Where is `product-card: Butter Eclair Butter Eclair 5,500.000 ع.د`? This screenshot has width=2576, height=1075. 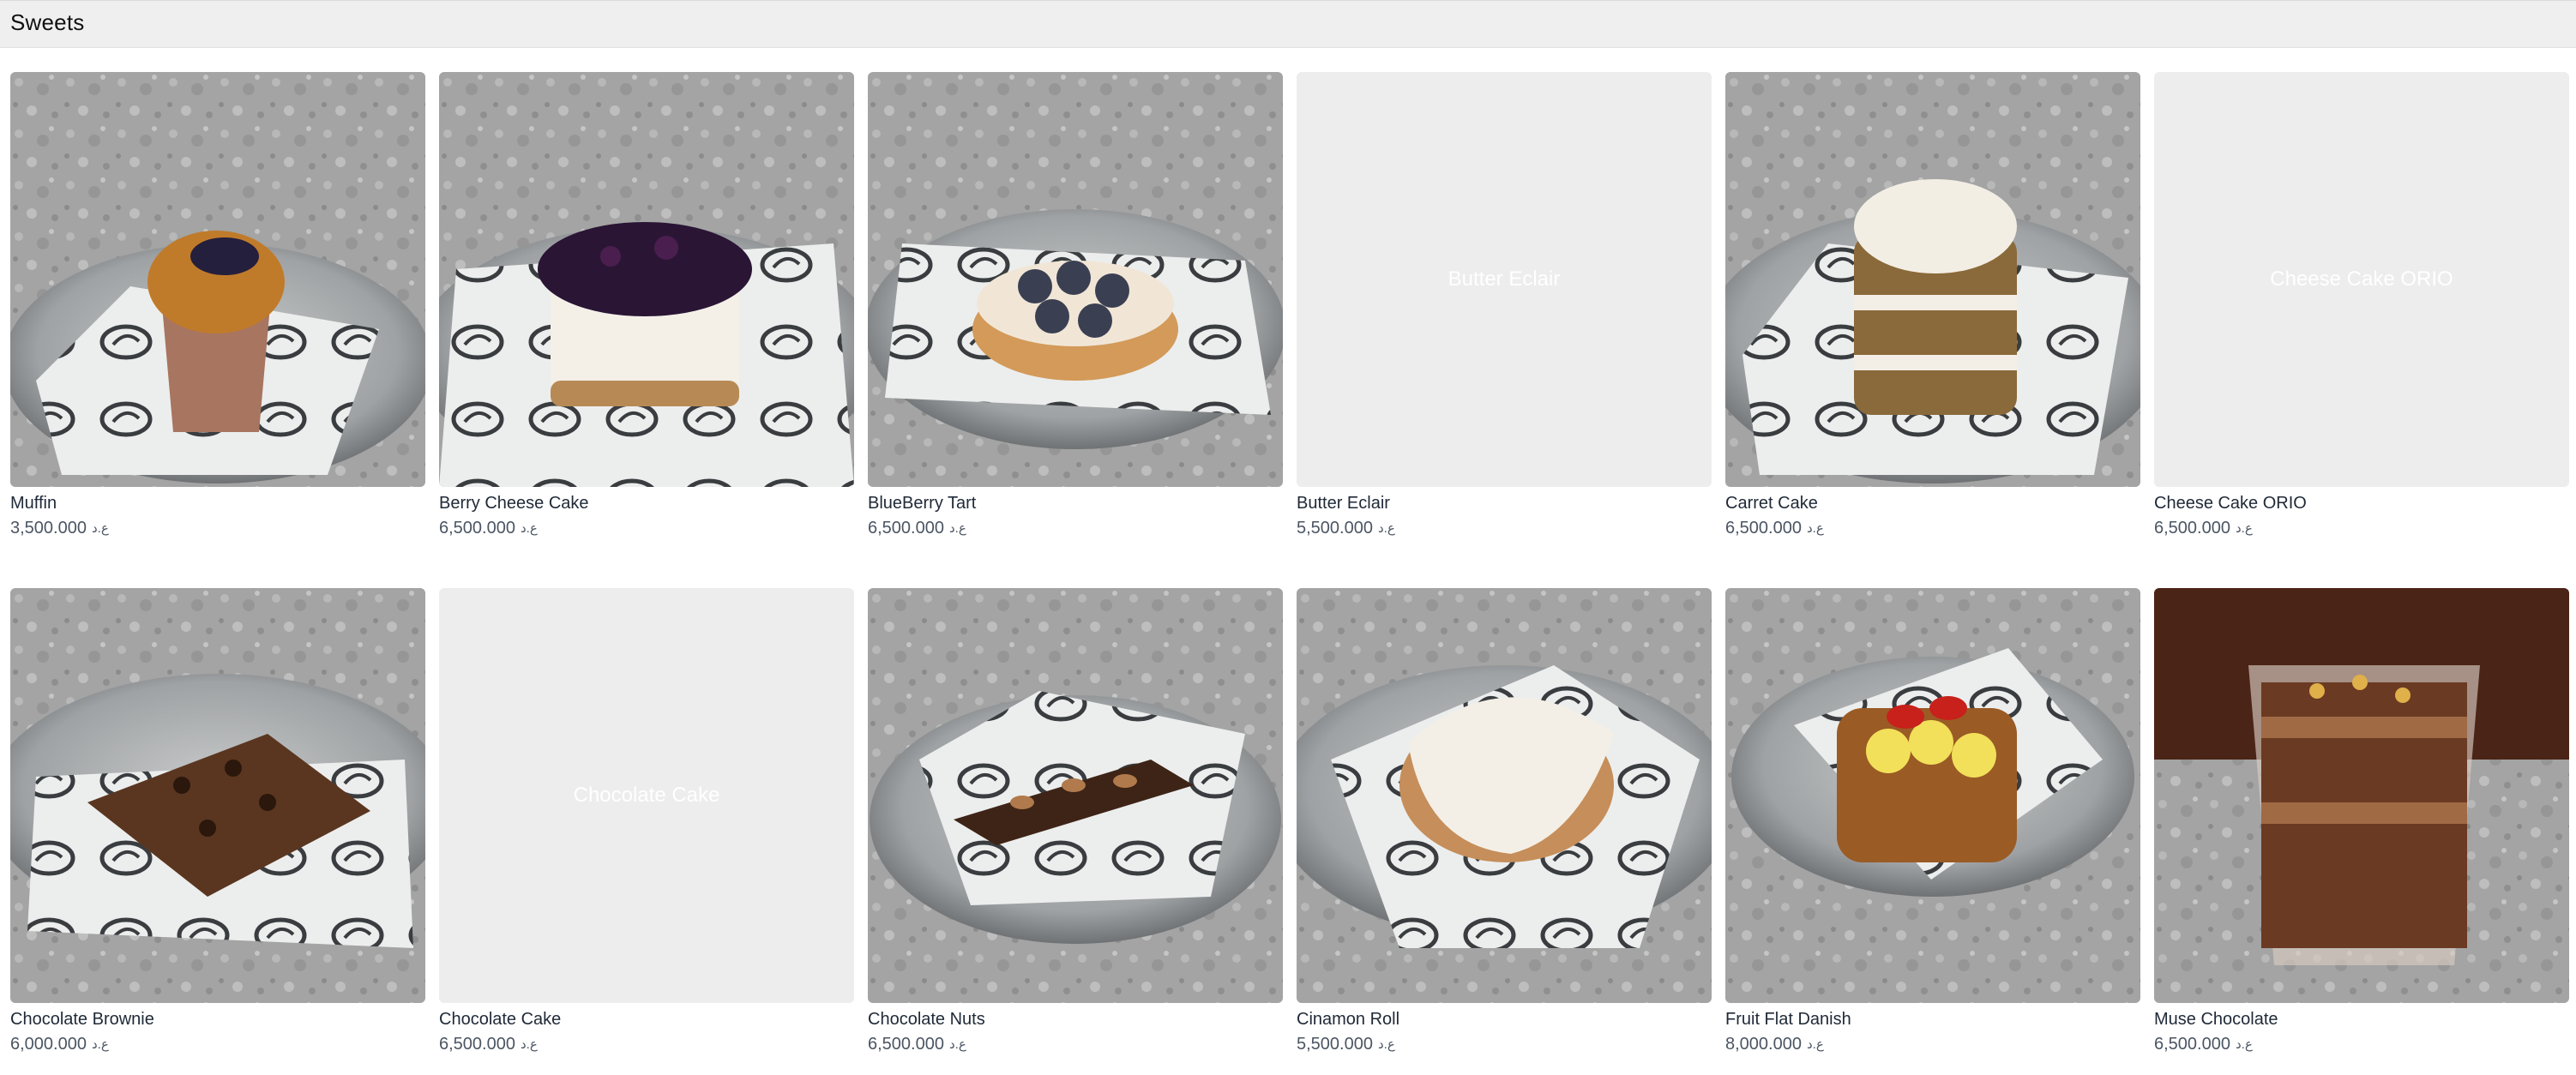 product-card: Butter Eclair Butter Eclair 5,500.000 ع.د is located at coordinates (1504, 312).